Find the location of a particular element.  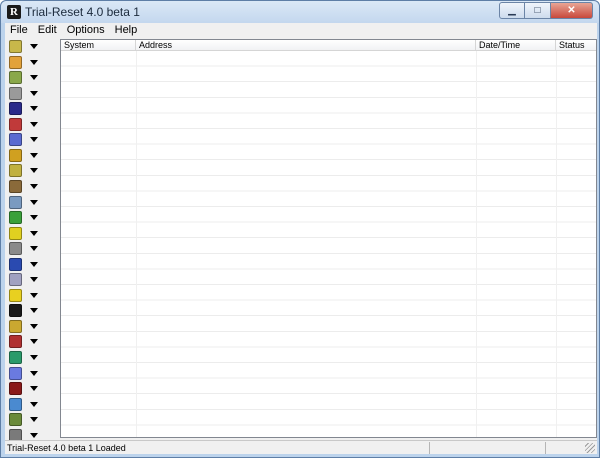

minimize-button: ▁ is located at coordinates (512, 10).